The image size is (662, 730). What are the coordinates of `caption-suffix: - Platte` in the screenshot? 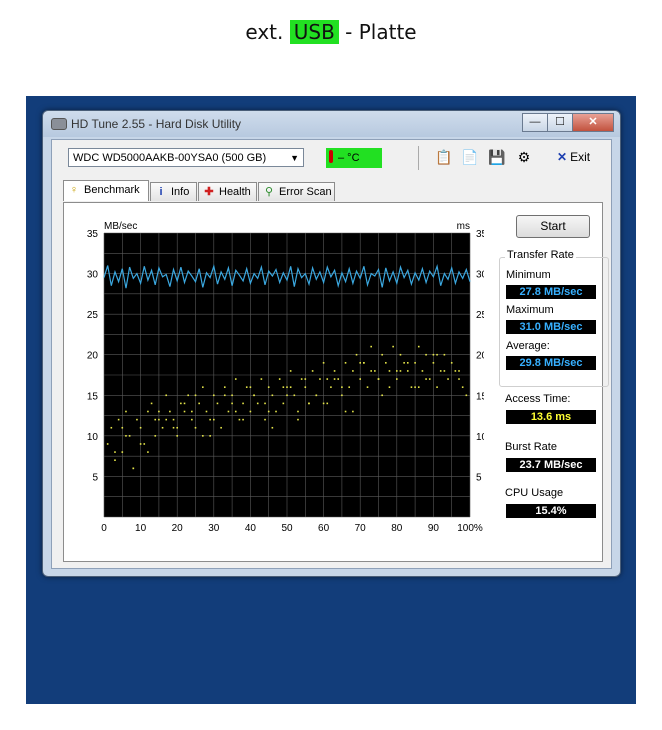 It's located at (381, 32).